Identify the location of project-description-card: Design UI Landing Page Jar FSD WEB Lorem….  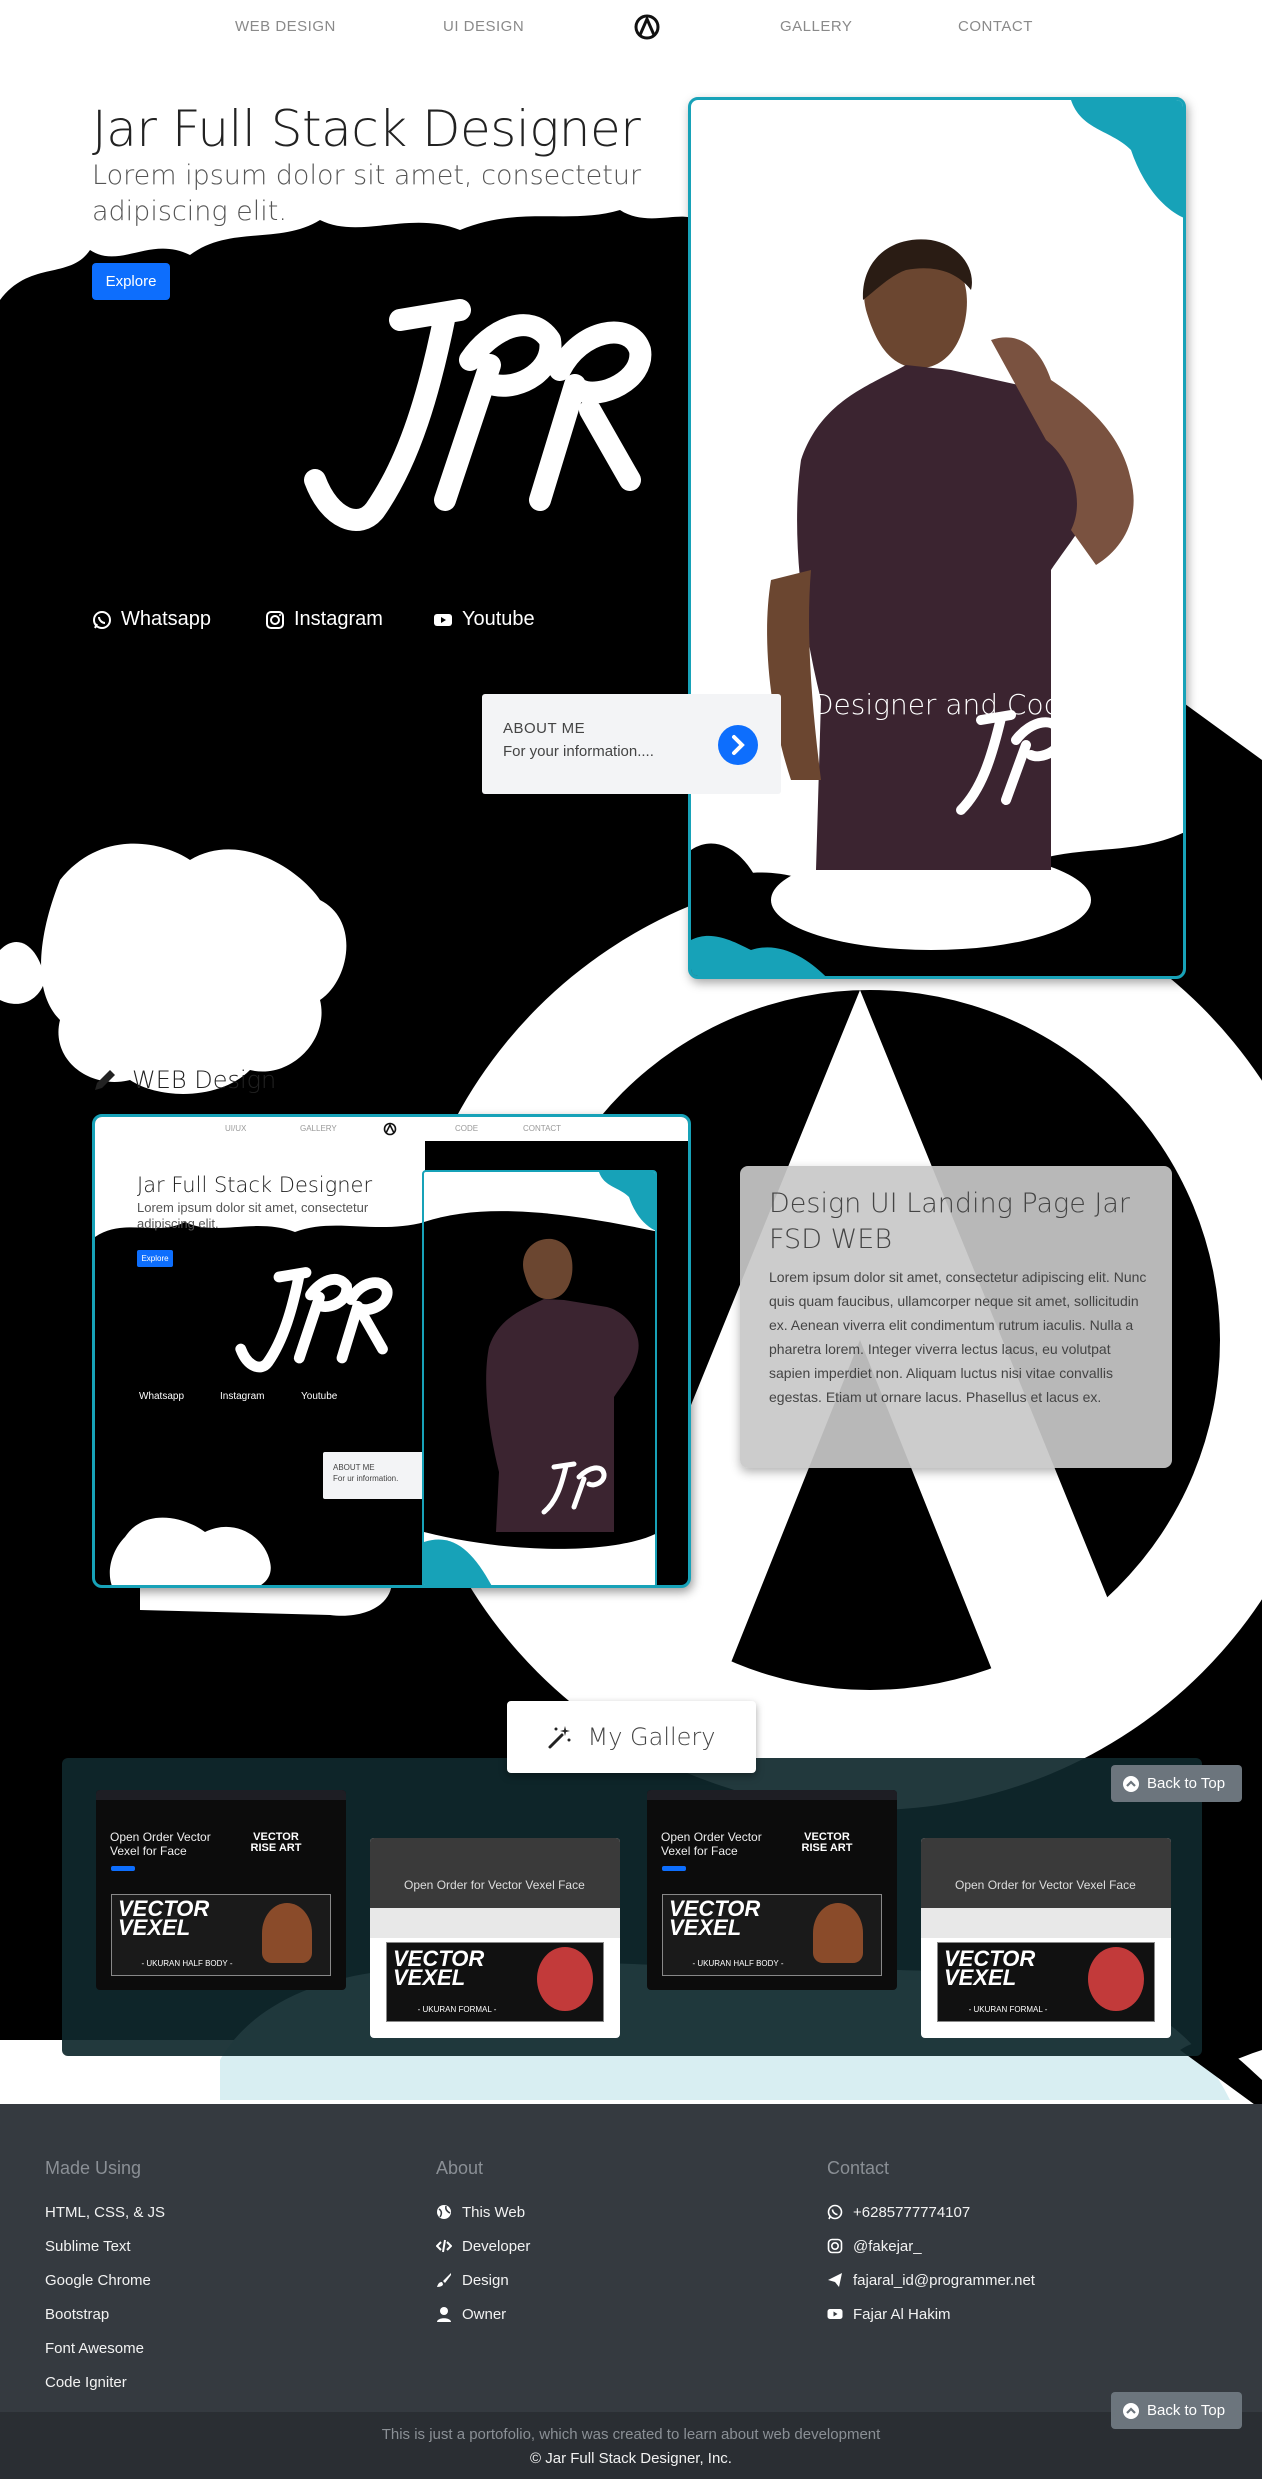
(956, 1317).